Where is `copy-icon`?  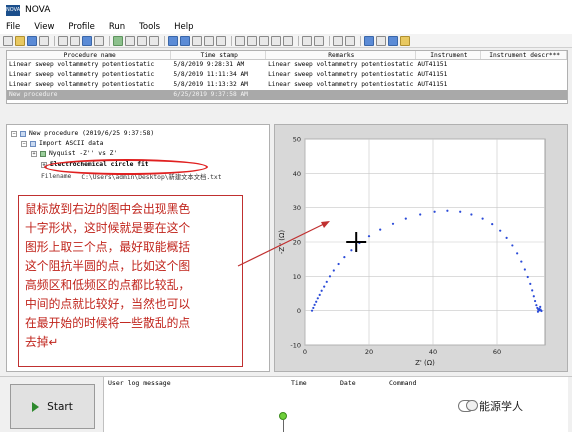
copy-icon is located at coordinates (276, 40).